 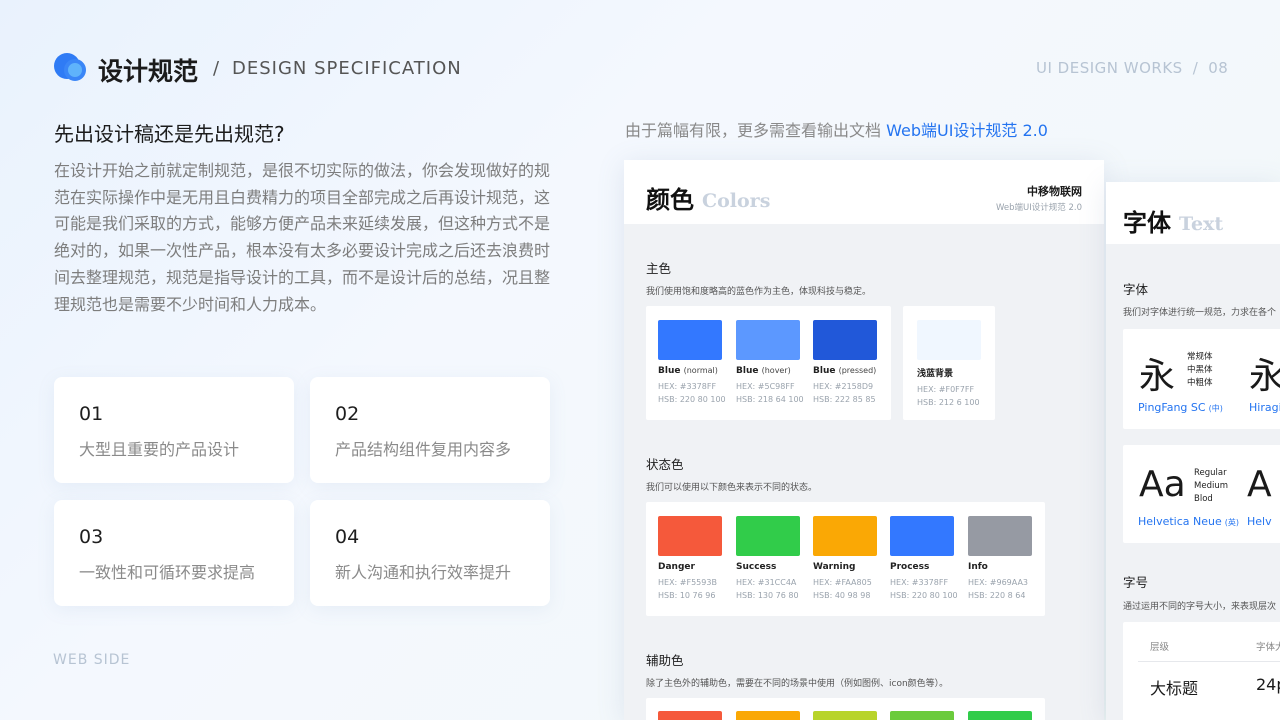 What do you see at coordinates (347, 414) in the screenshot?
I see `card-number: 02` at bounding box center [347, 414].